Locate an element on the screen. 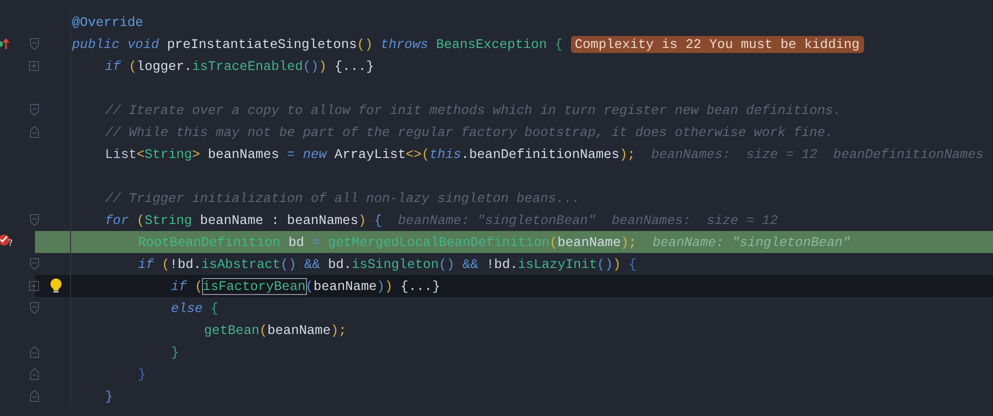 The height and width of the screenshot is (416, 993). code-comment: // Iterate over a copy to allow for init methods which in turn register new bean definitions. is located at coordinates (473, 110).